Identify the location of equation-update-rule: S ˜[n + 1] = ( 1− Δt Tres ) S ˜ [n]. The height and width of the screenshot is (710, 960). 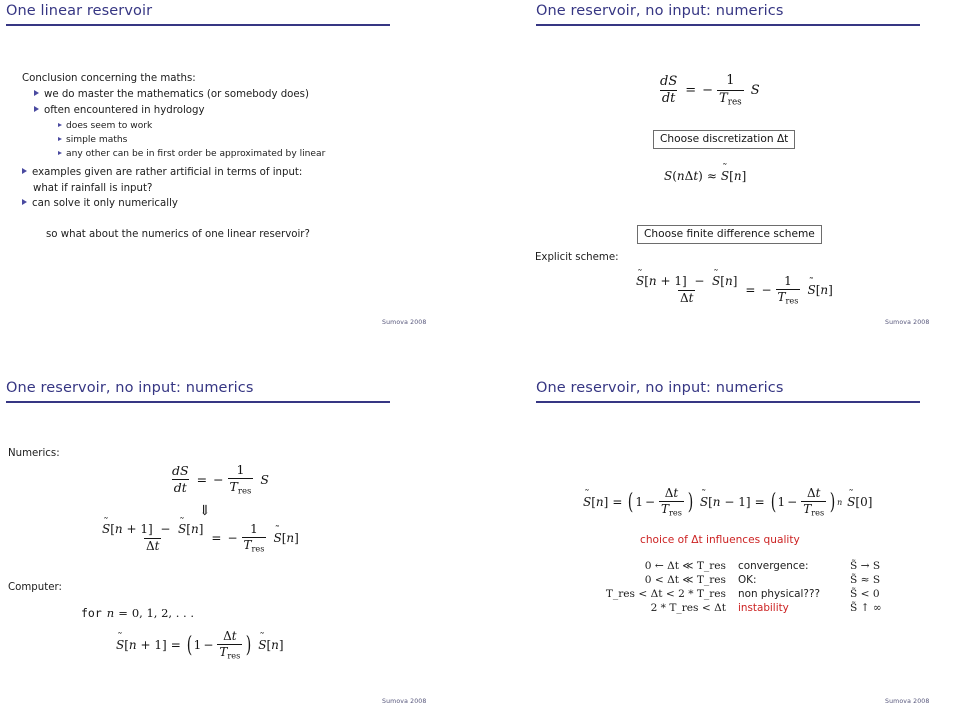
(200, 645).